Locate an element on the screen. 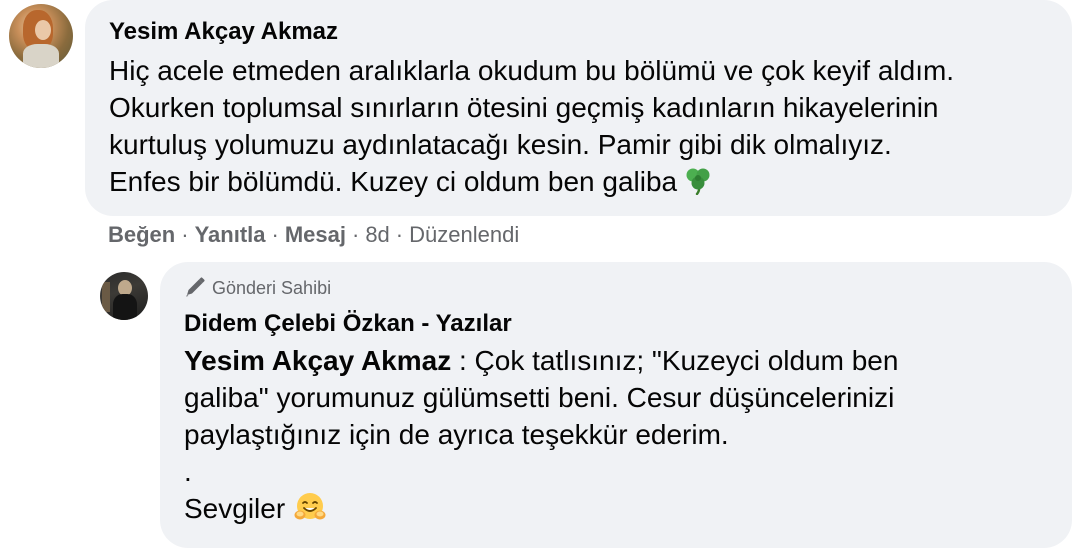 This screenshot has width=1078, height=554. reply-line: . is located at coordinates (188, 471).